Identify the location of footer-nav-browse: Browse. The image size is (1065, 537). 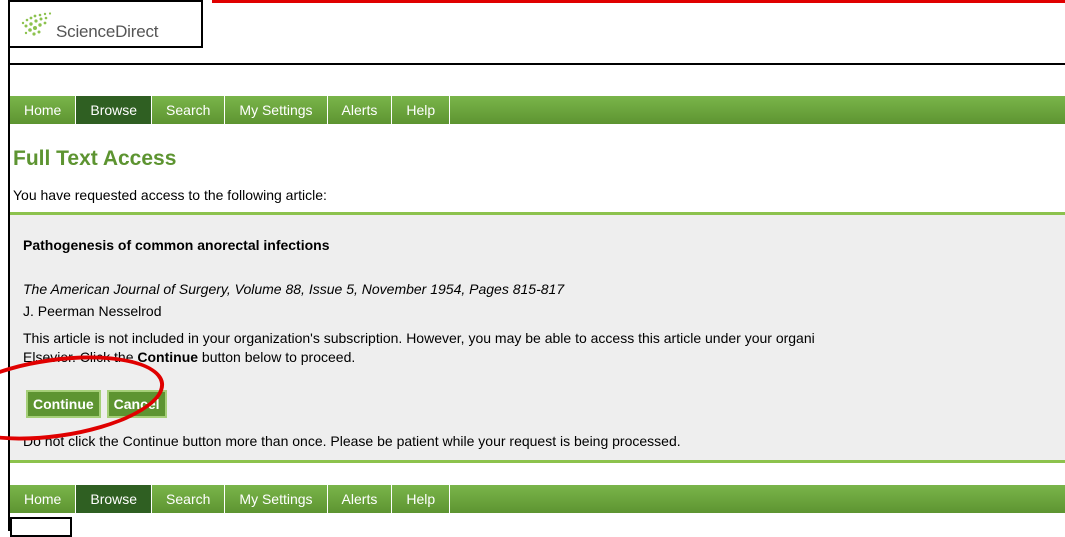
(114, 499).